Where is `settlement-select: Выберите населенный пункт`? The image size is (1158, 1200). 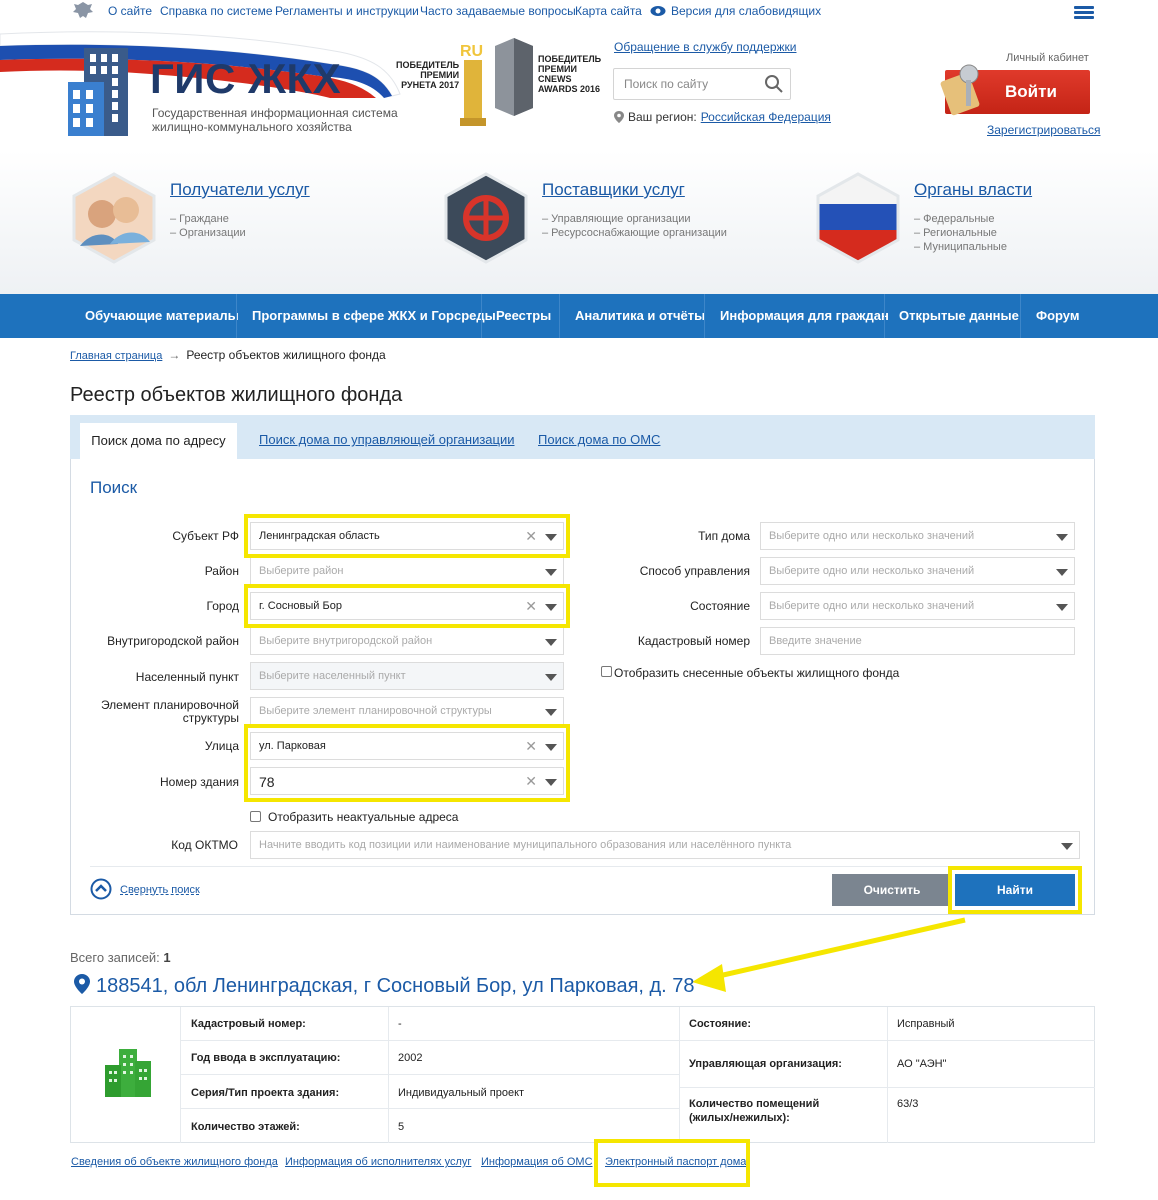
settlement-select: Выберите населенный пункт is located at coordinates (407, 676).